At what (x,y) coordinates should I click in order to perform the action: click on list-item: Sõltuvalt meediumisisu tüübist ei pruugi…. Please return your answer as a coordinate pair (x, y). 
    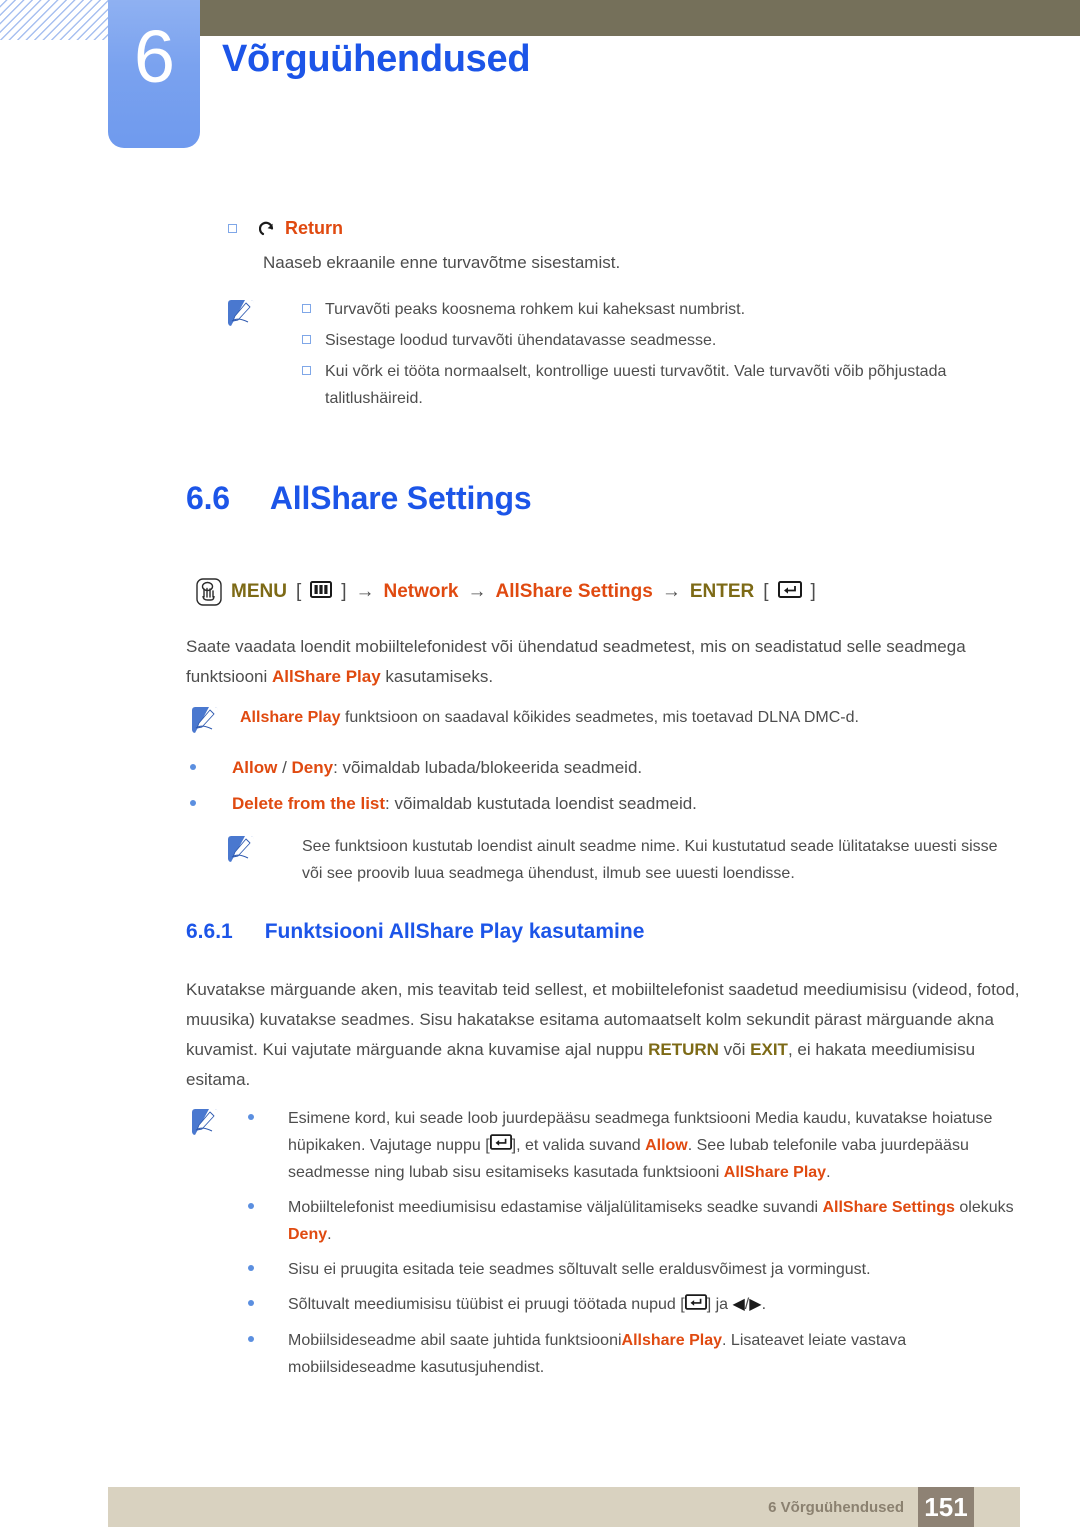
    Looking at the image, I should click on (633, 1304).